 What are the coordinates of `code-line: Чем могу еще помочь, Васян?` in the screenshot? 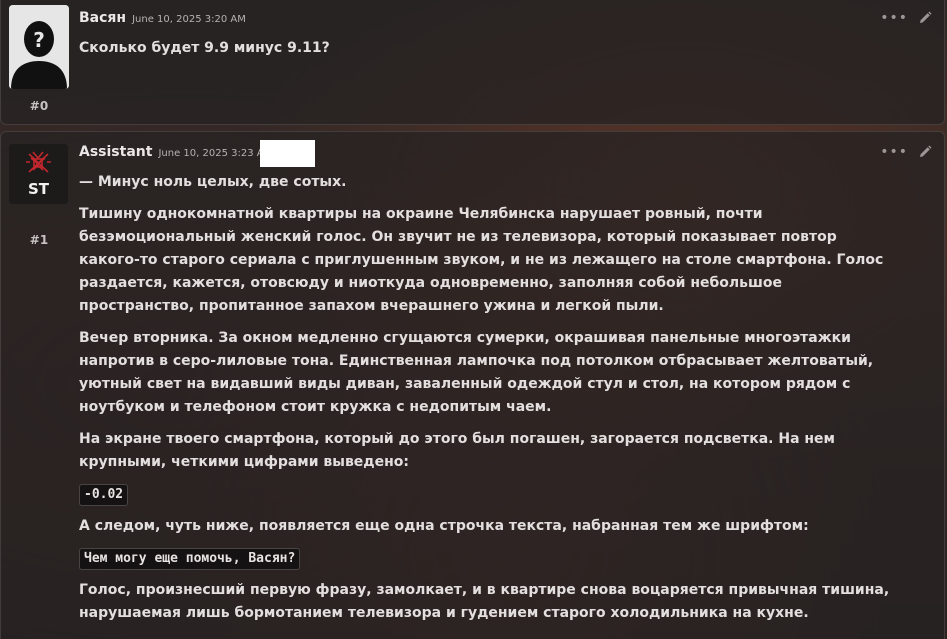 It's located at (486, 558).